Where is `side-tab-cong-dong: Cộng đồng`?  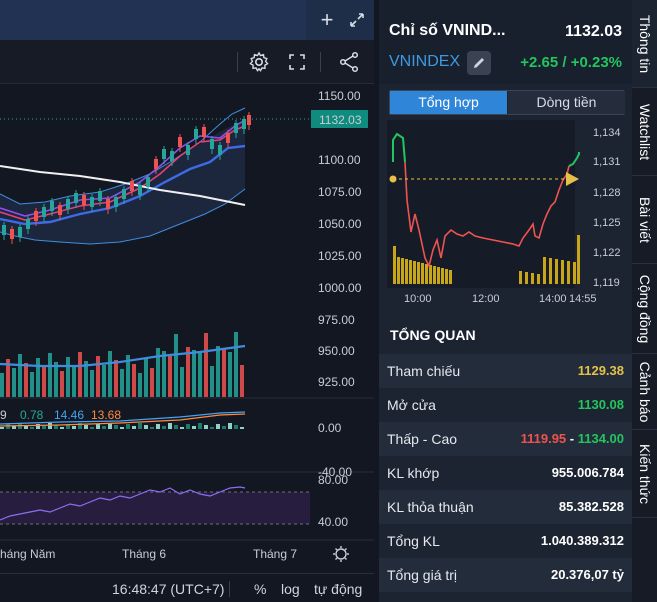
side-tab-cong-dong: Cộng đồng is located at coordinates (644, 309).